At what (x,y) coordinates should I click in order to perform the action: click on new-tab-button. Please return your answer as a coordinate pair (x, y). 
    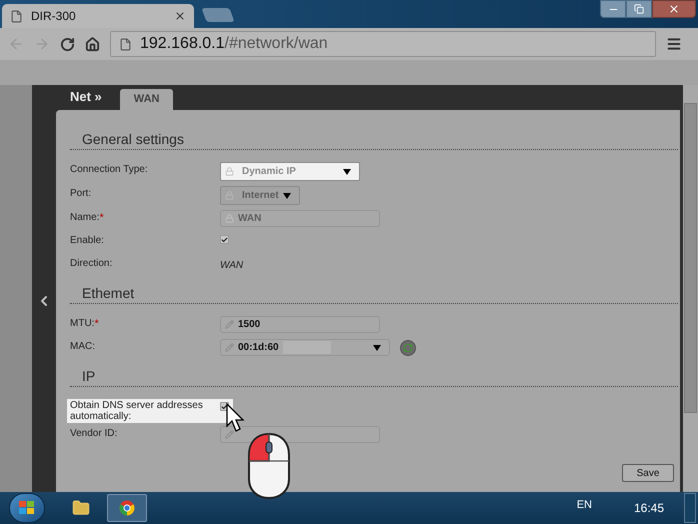
    Looking at the image, I should click on (218, 15).